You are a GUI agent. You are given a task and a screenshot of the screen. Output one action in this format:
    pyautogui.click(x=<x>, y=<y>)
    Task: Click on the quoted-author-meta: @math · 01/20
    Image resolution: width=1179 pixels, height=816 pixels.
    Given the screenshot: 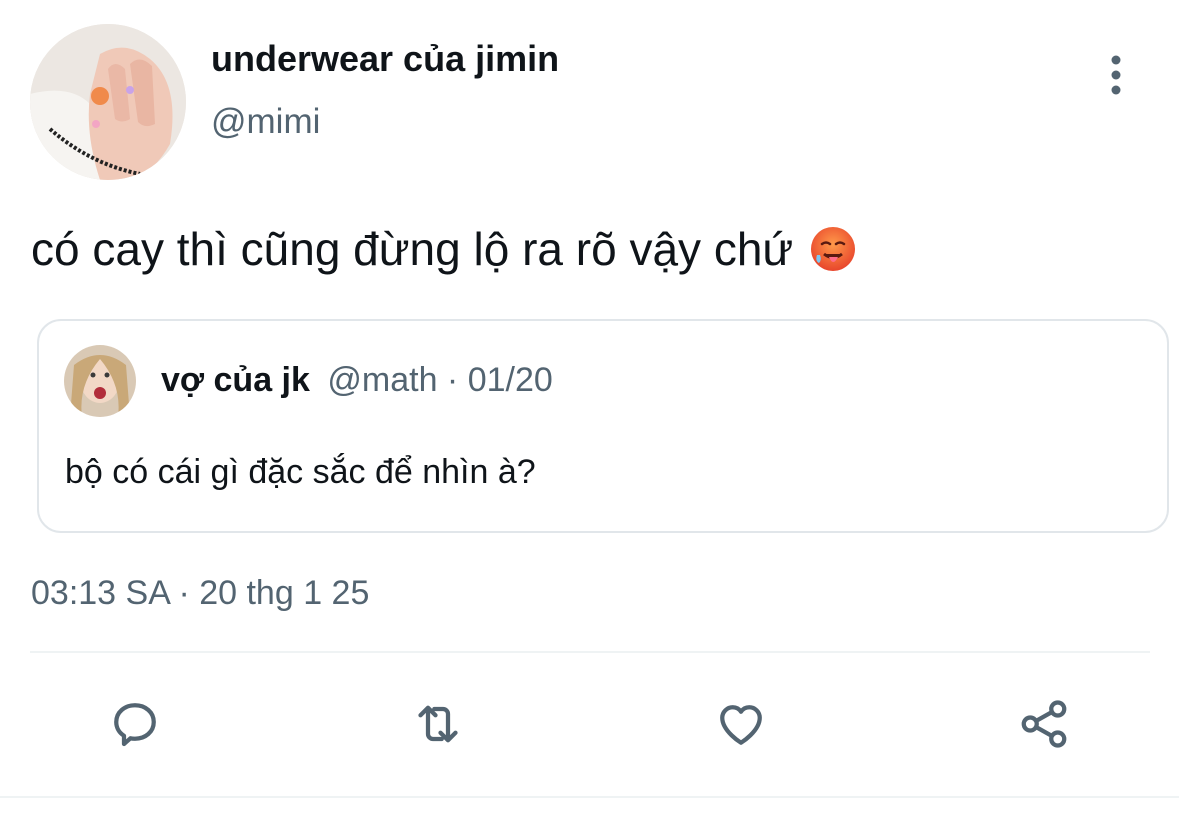 What is the action you would take?
    pyautogui.click(x=440, y=380)
    